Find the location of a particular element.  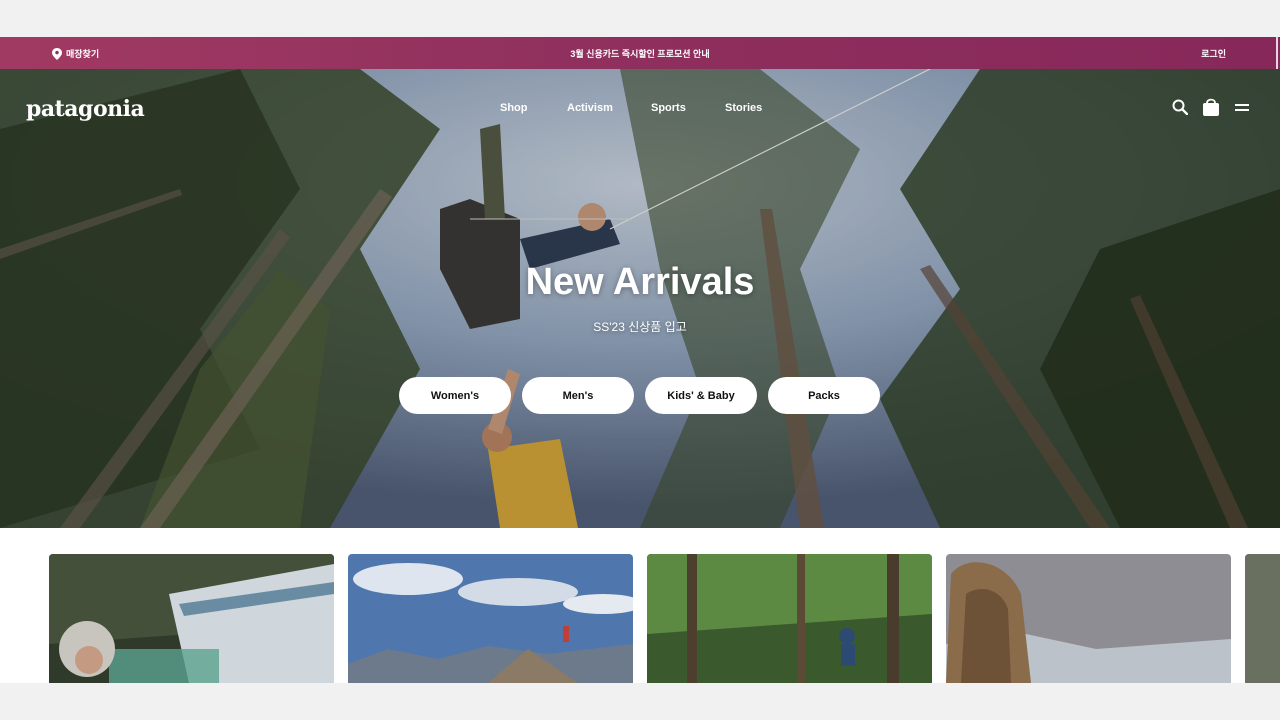

store-finder-link: 매장찾기 is located at coordinates (75, 53).